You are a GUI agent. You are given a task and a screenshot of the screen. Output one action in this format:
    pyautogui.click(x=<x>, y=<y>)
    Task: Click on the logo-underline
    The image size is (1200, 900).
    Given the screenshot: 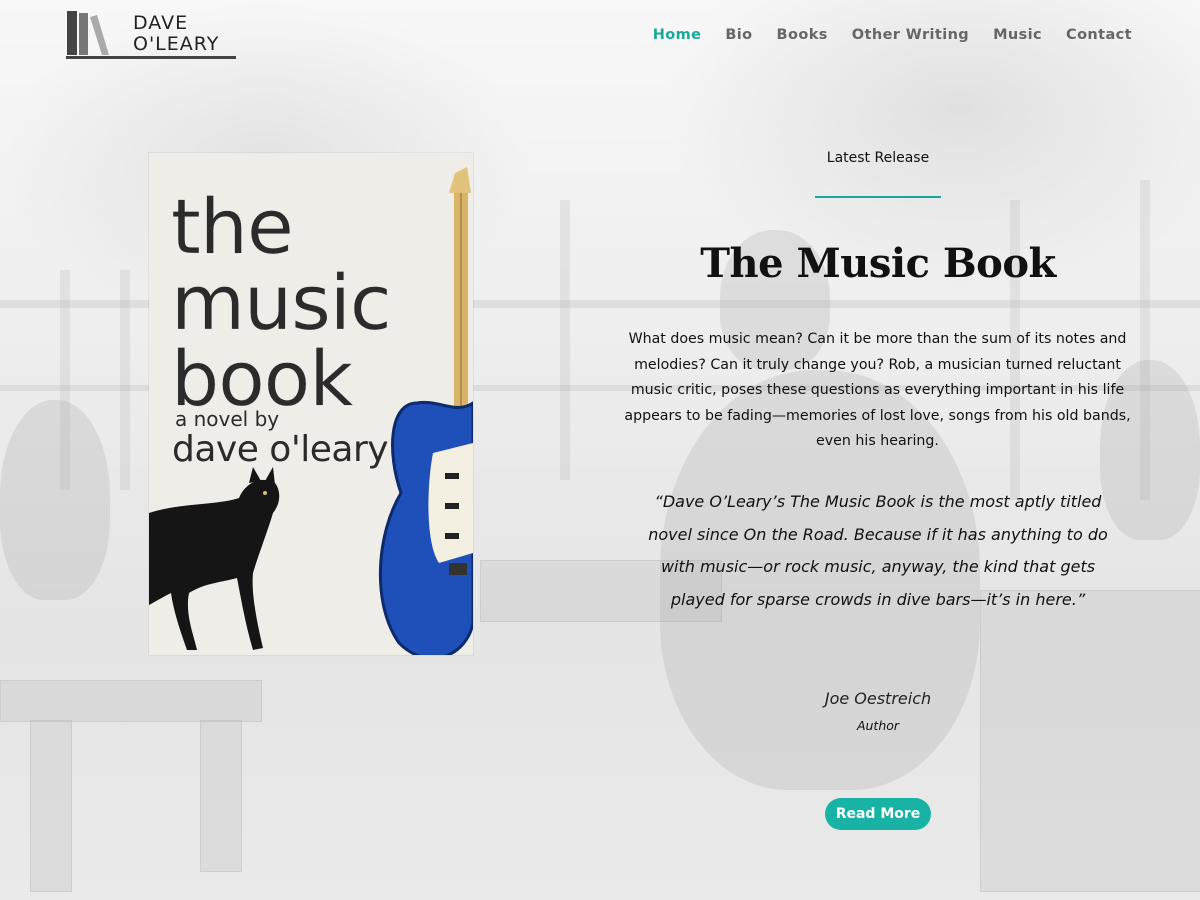 What is the action you would take?
    pyautogui.click(x=151, y=57)
    